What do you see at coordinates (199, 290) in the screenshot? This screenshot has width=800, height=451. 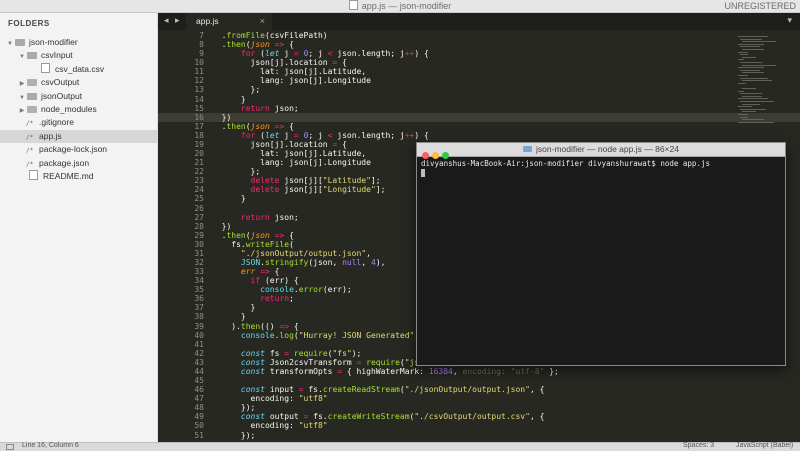 I see `line-number: 35` at bounding box center [199, 290].